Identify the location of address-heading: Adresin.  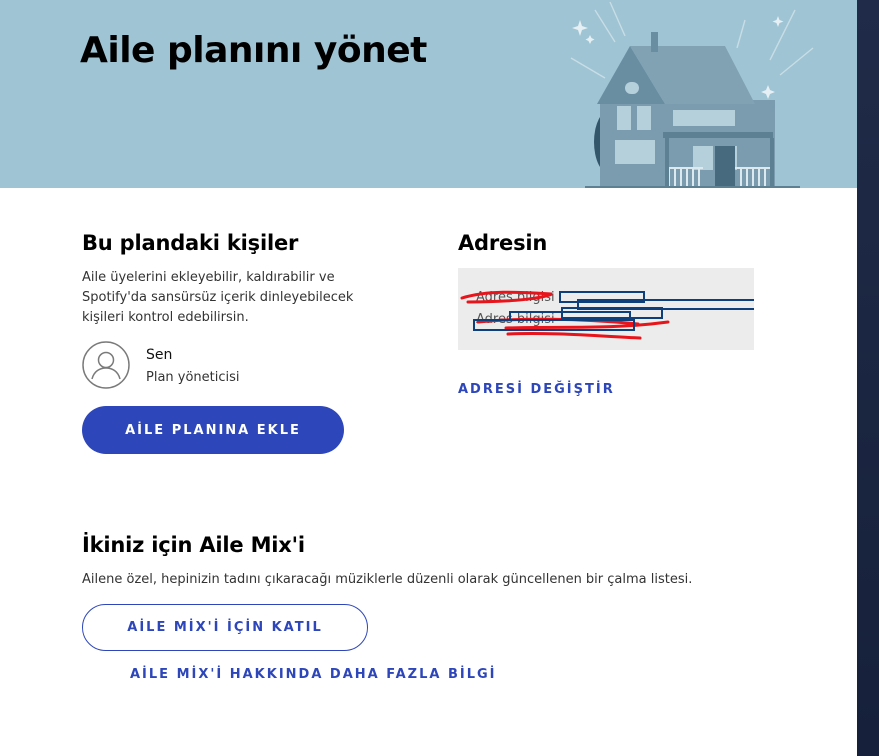
(503, 243).